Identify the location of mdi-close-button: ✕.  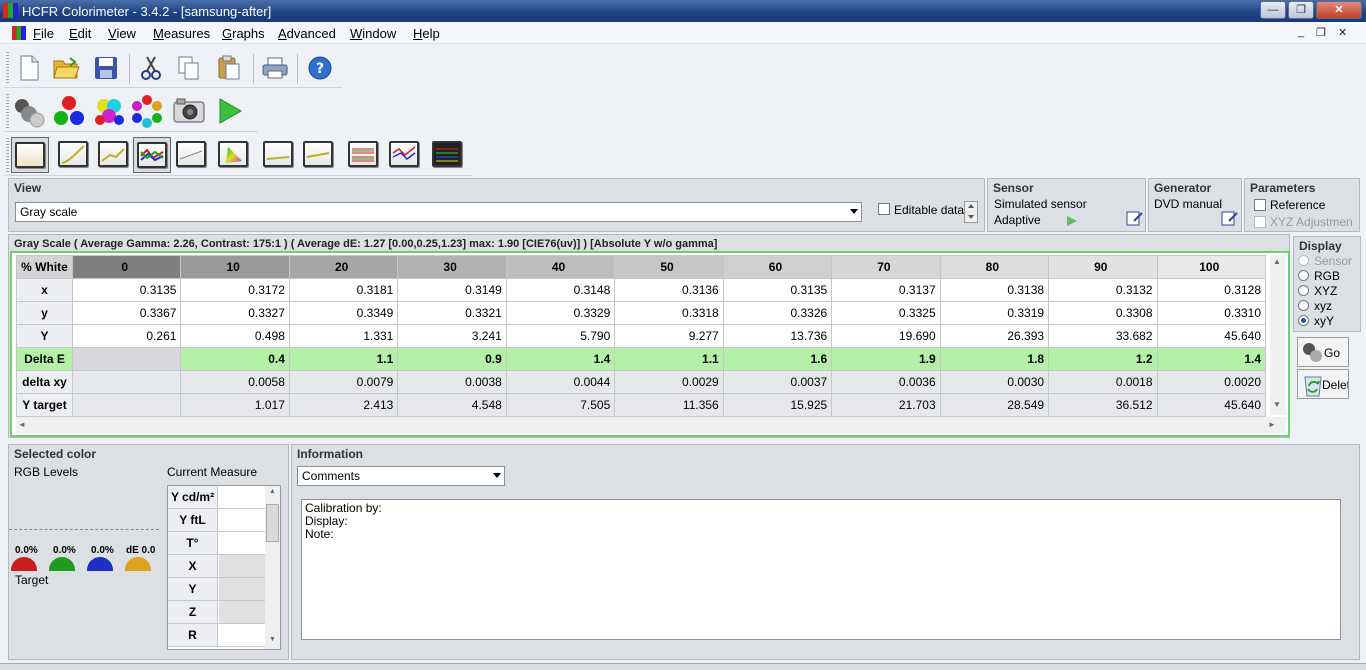
(1342, 32).